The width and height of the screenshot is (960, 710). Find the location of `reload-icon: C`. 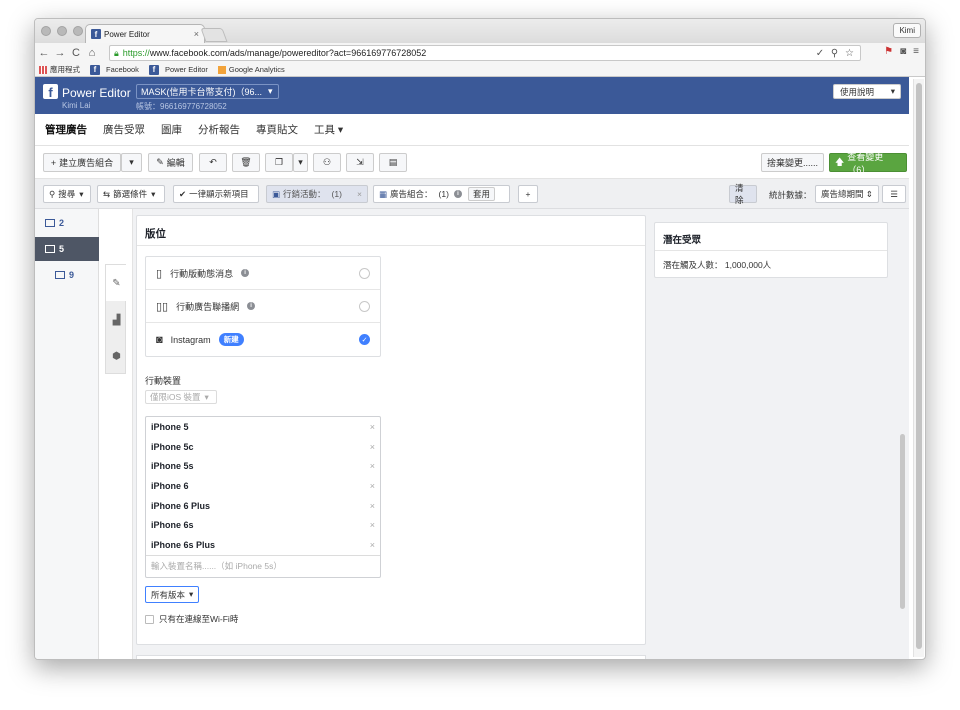

reload-icon: C is located at coordinates (76, 53).